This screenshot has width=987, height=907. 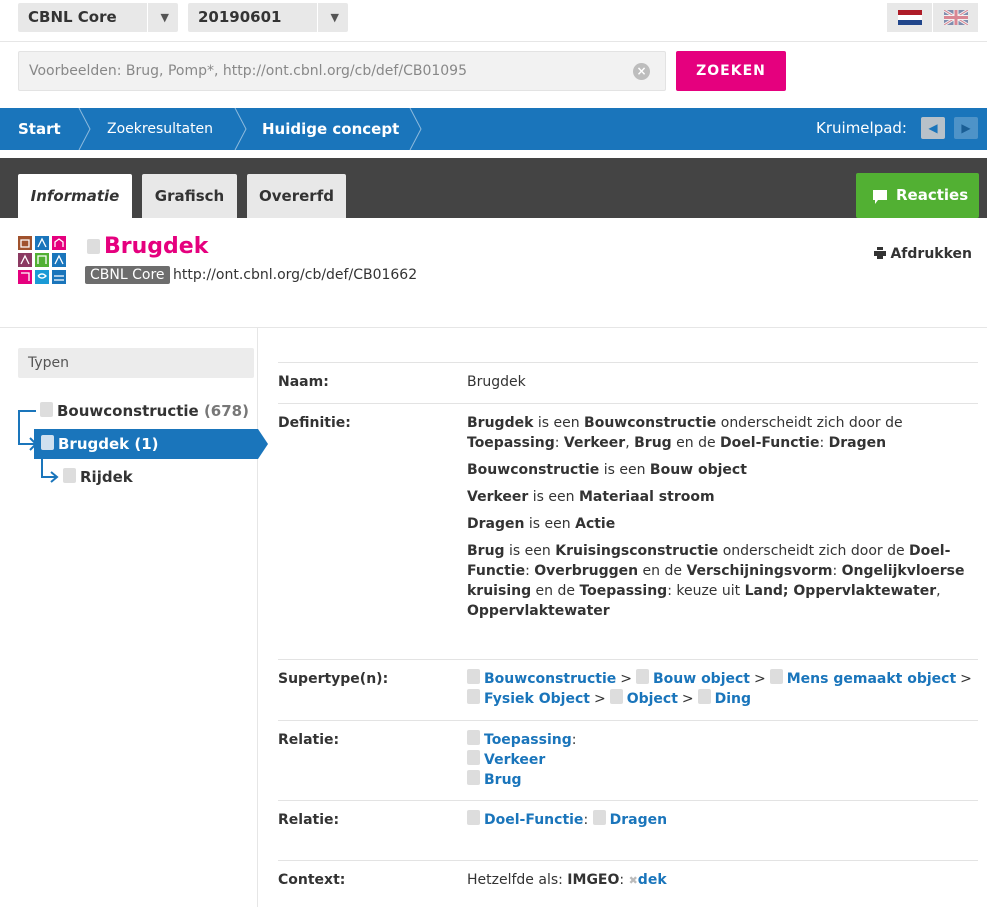 I want to click on tab-bar: Informatie Grafisch Overerfd Reacties, so click(x=493, y=188).